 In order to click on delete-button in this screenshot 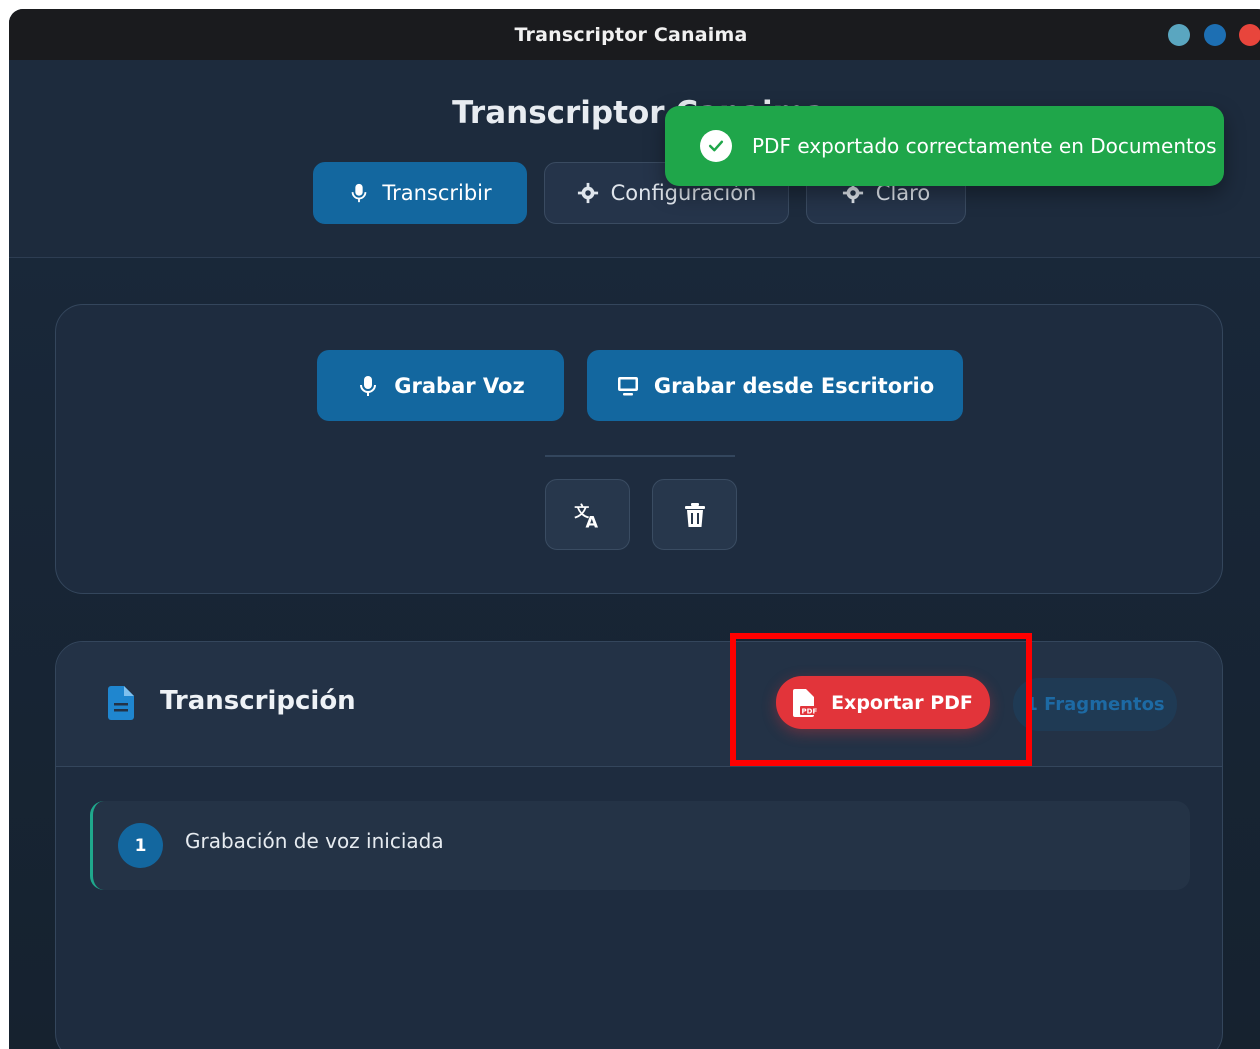, I will do `click(694, 514)`.